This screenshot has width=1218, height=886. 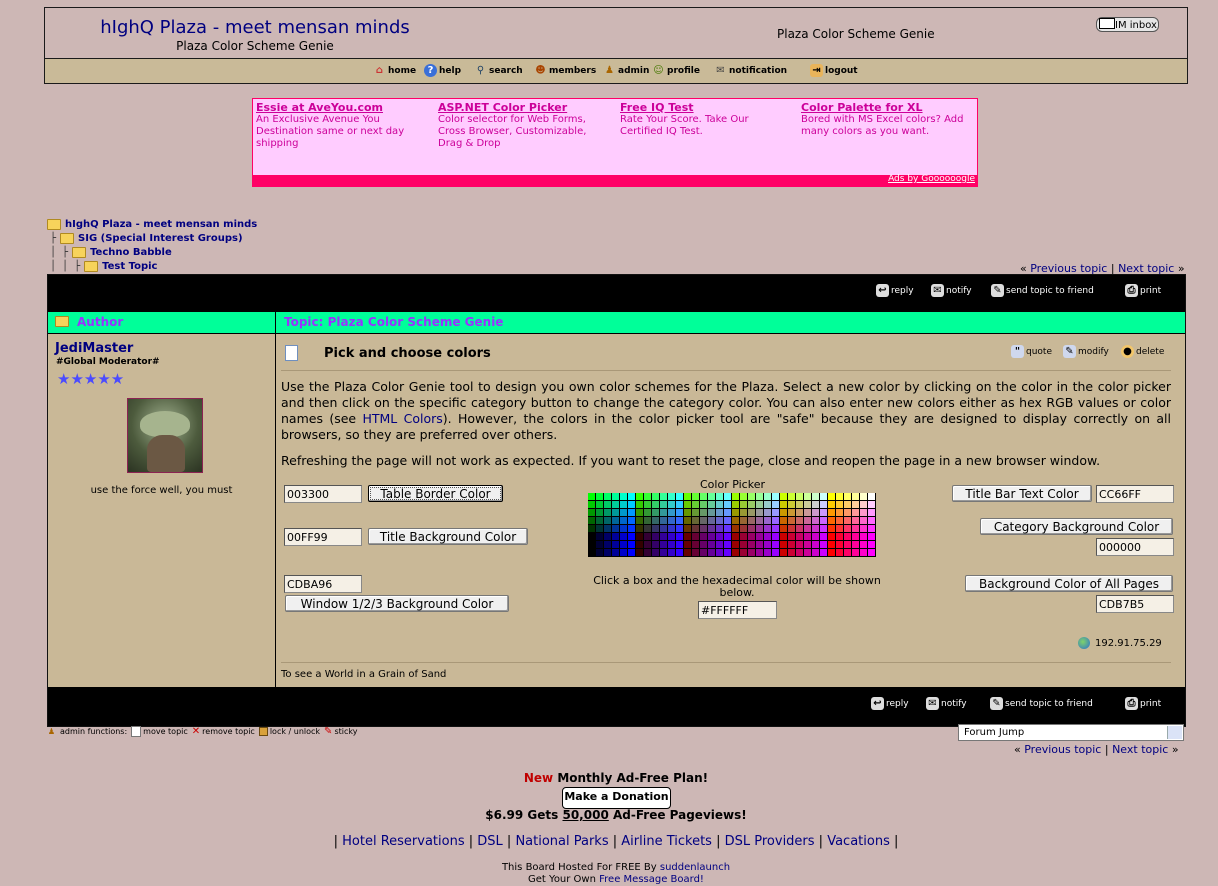 I want to click on remove-topic-button: ✕ remove topic, so click(x=223, y=731).